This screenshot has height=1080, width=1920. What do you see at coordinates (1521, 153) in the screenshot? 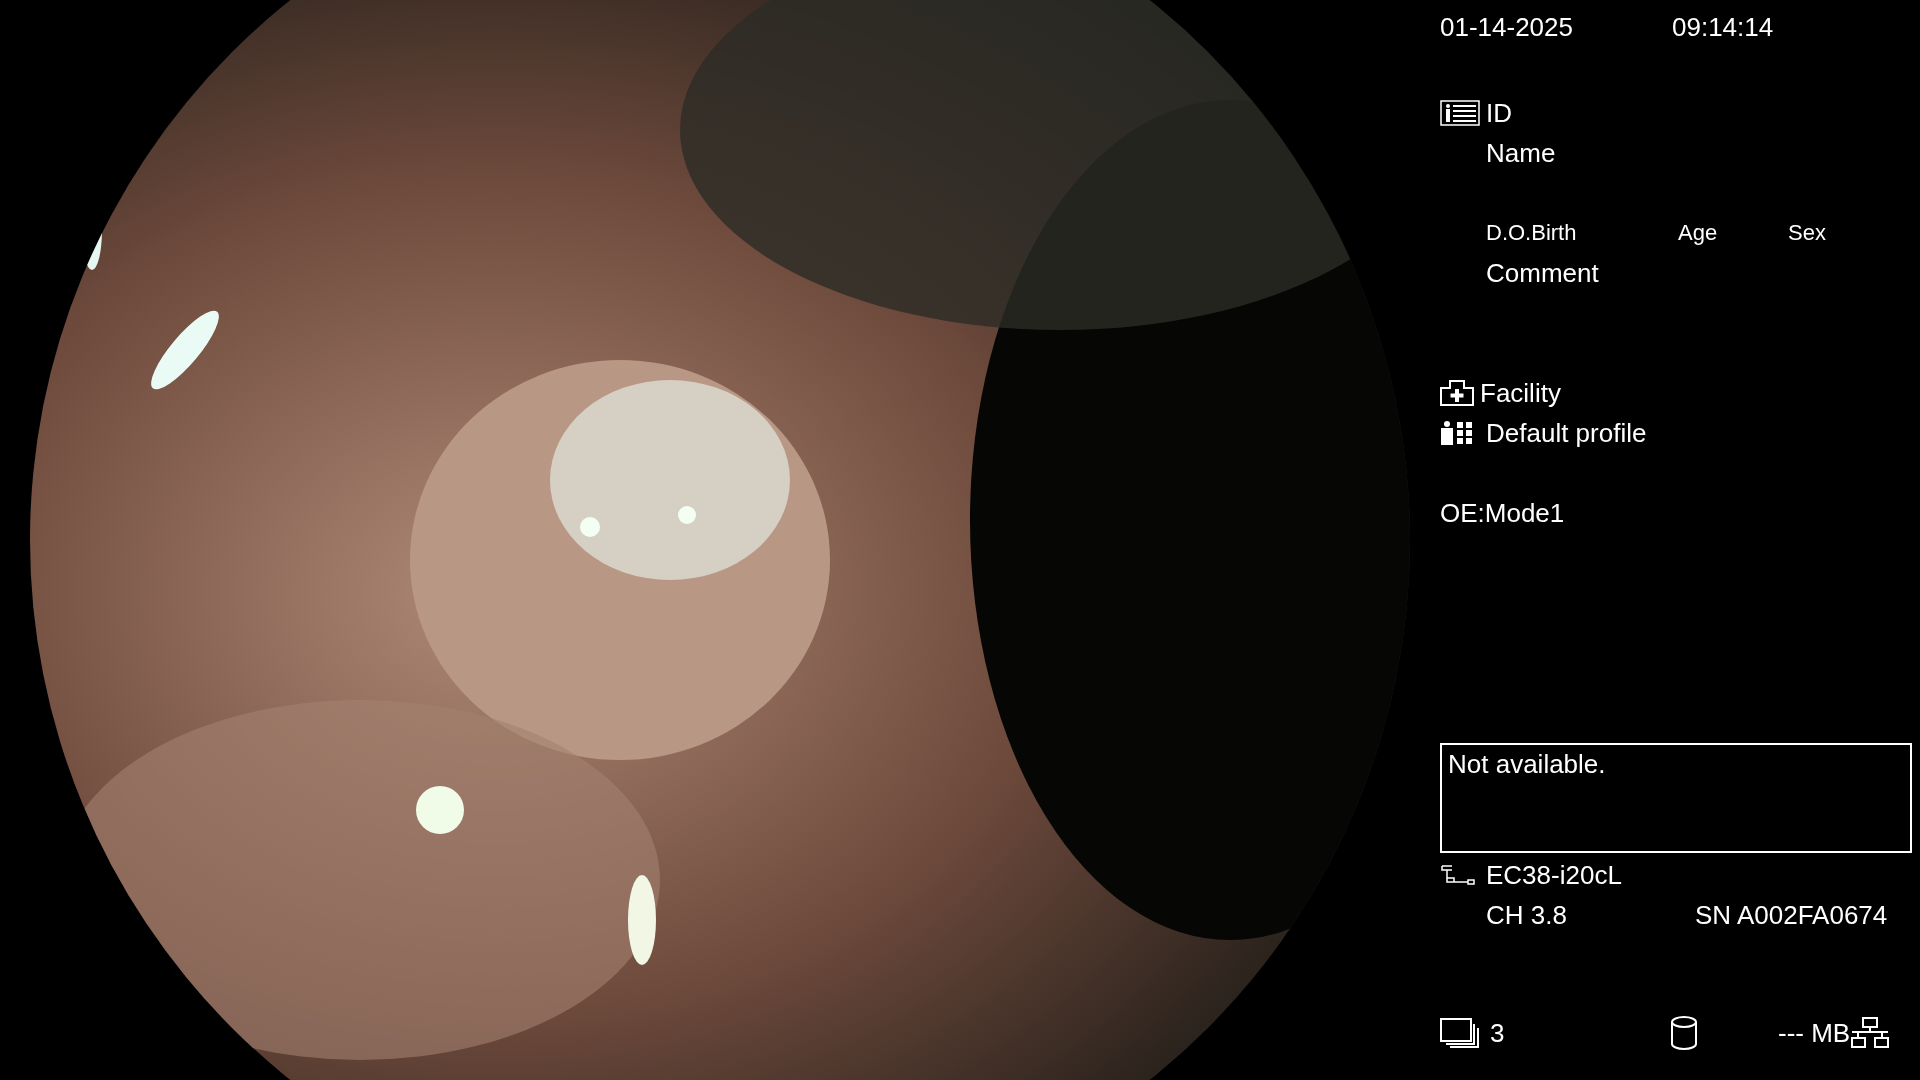
I see `name-label: Name` at bounding box center [1521, 153].